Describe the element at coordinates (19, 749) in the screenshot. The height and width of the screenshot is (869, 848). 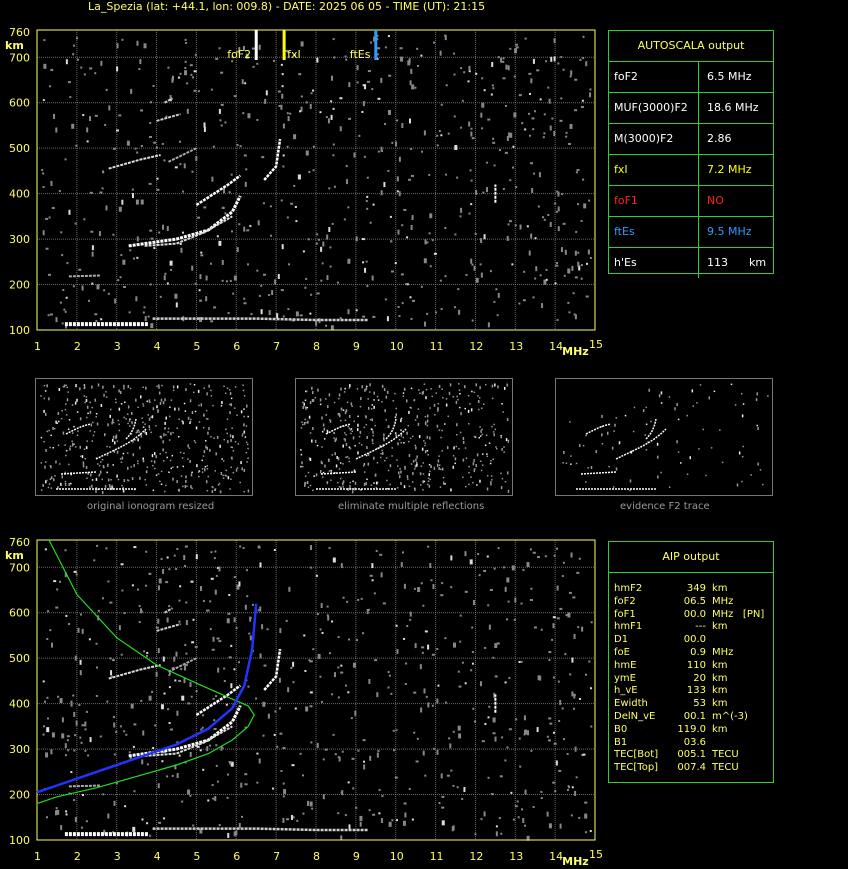
I see `y-tick-label: 300` at that location.